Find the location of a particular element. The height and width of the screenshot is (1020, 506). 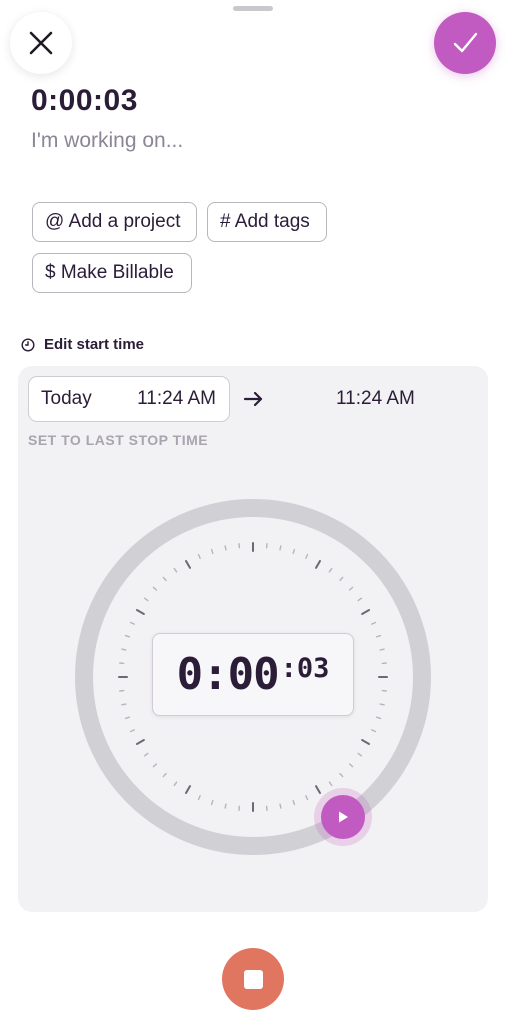

dial-drag-handle is located at coordinates (343, 817).